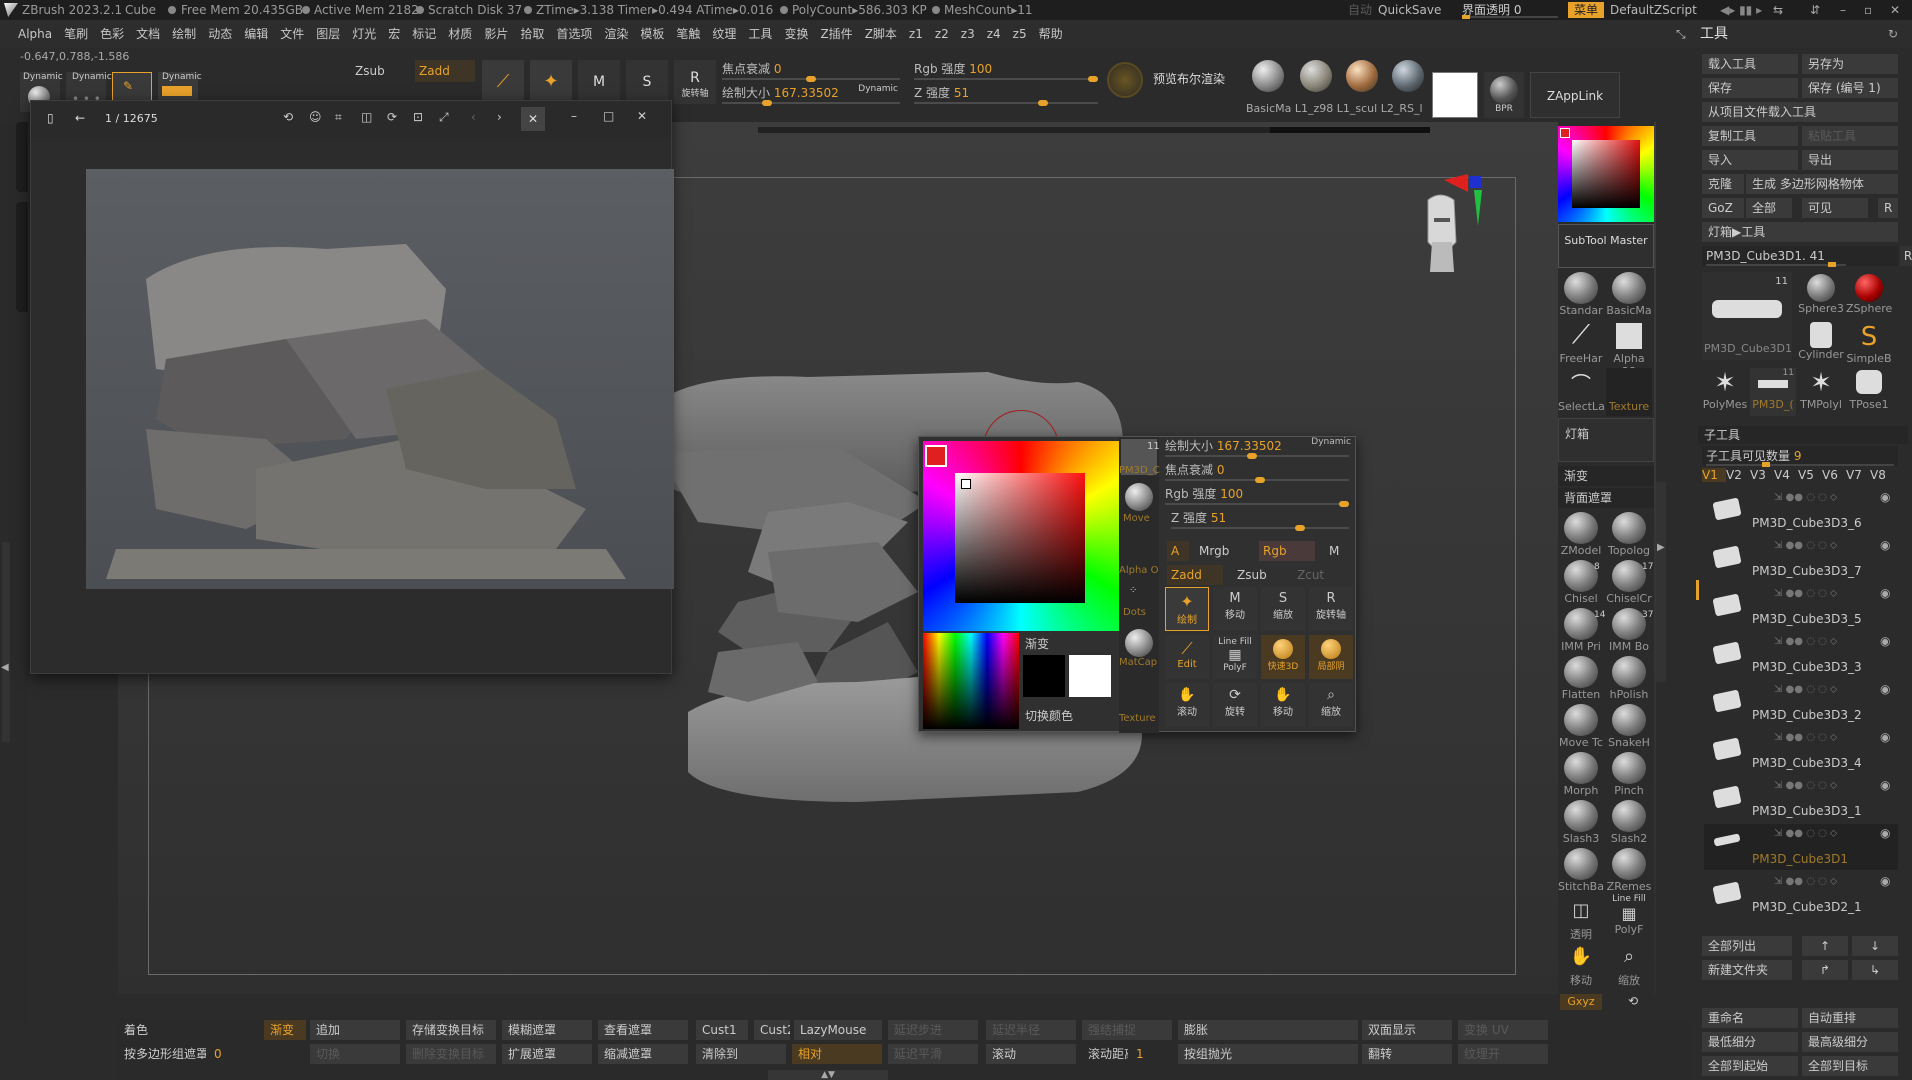 The height and width of the screenshot is (1080, 1912). Describe the element at coordinates (1586, 10) in the screenshot. I see `menu-button: 菜单` at that location.